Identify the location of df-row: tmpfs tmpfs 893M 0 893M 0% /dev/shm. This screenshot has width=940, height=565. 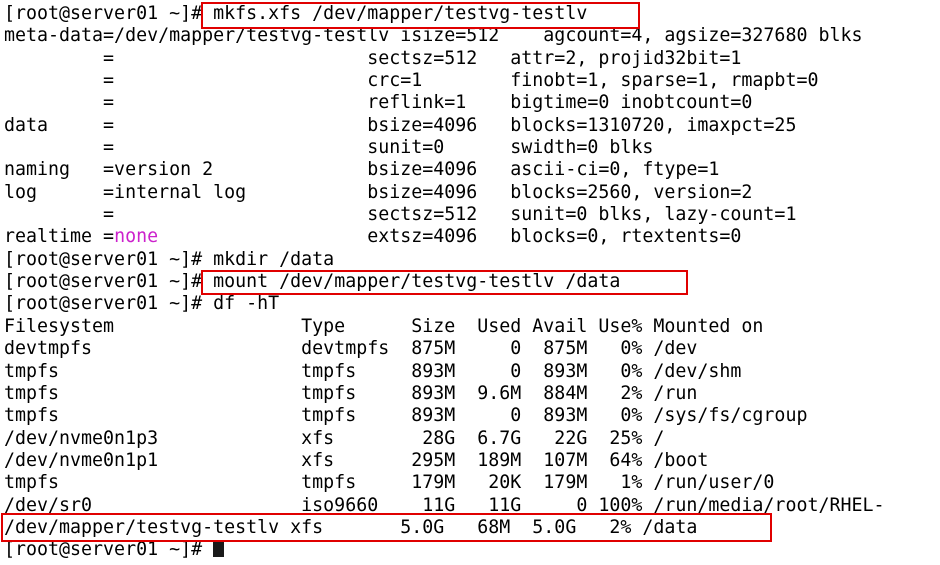
(373, 371).